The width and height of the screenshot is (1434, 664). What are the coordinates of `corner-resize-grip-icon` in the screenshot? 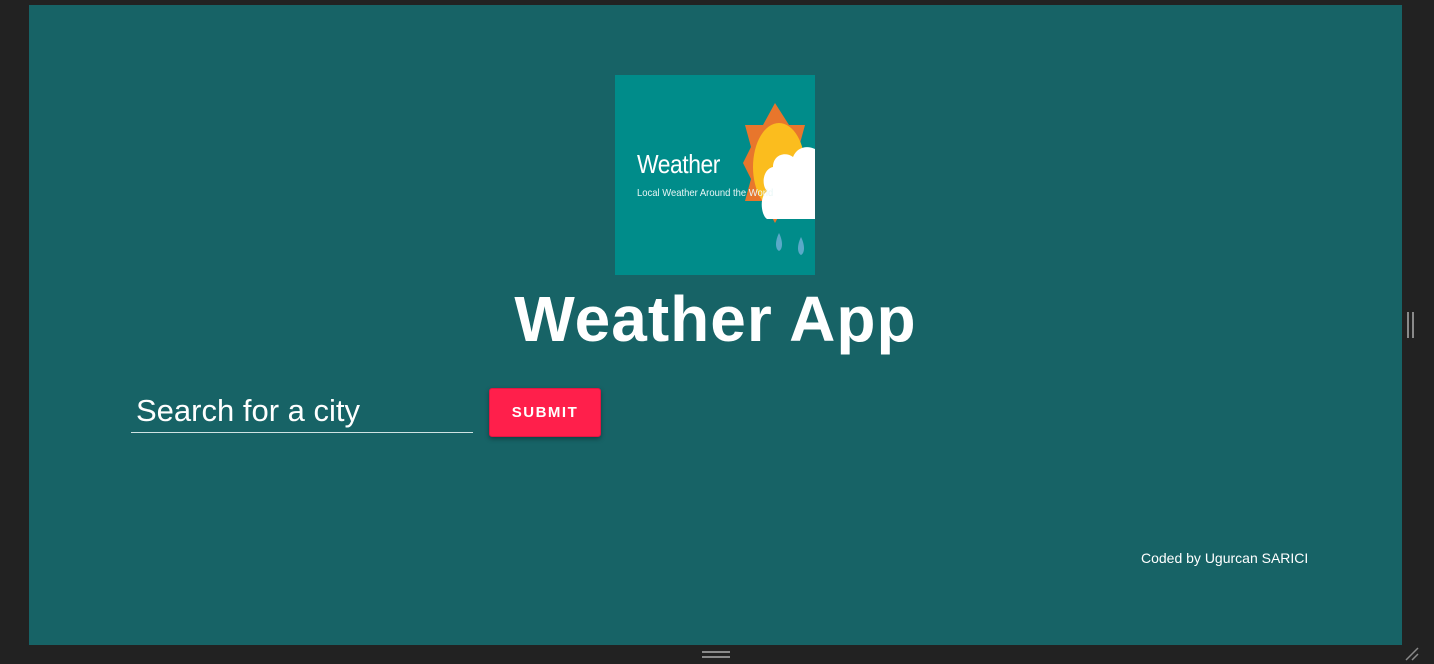 It's located at (1412, 654).